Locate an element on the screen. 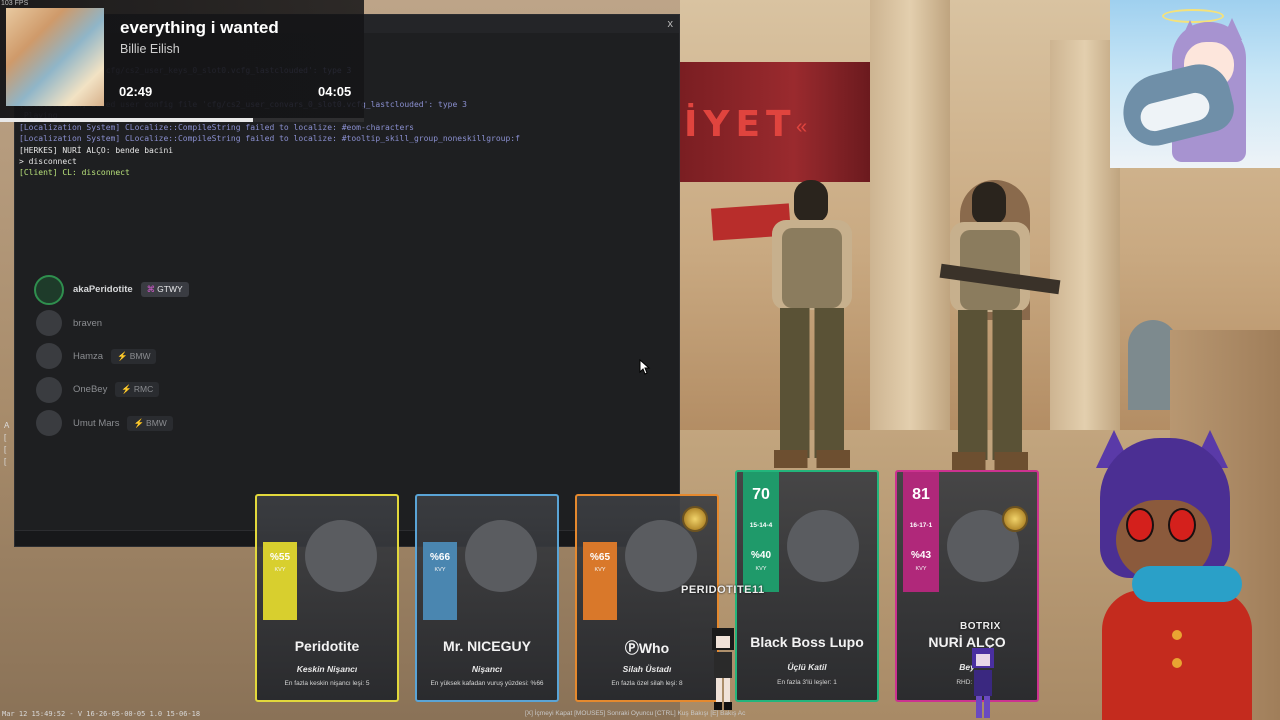  headshot-pct: %66 is located at coordinates (439, 557).